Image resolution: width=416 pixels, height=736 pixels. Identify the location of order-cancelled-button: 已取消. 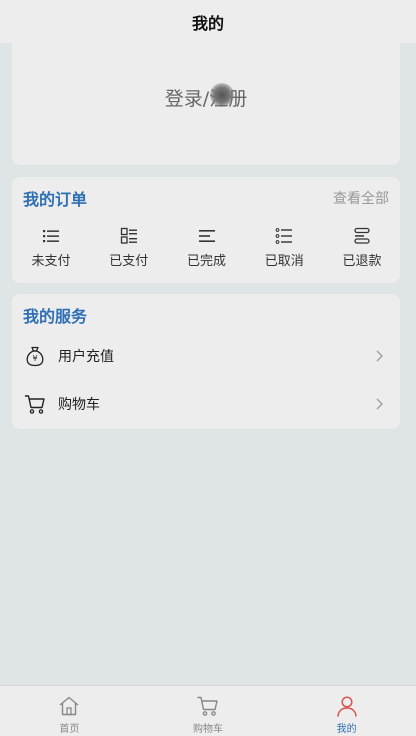
(284, 249).